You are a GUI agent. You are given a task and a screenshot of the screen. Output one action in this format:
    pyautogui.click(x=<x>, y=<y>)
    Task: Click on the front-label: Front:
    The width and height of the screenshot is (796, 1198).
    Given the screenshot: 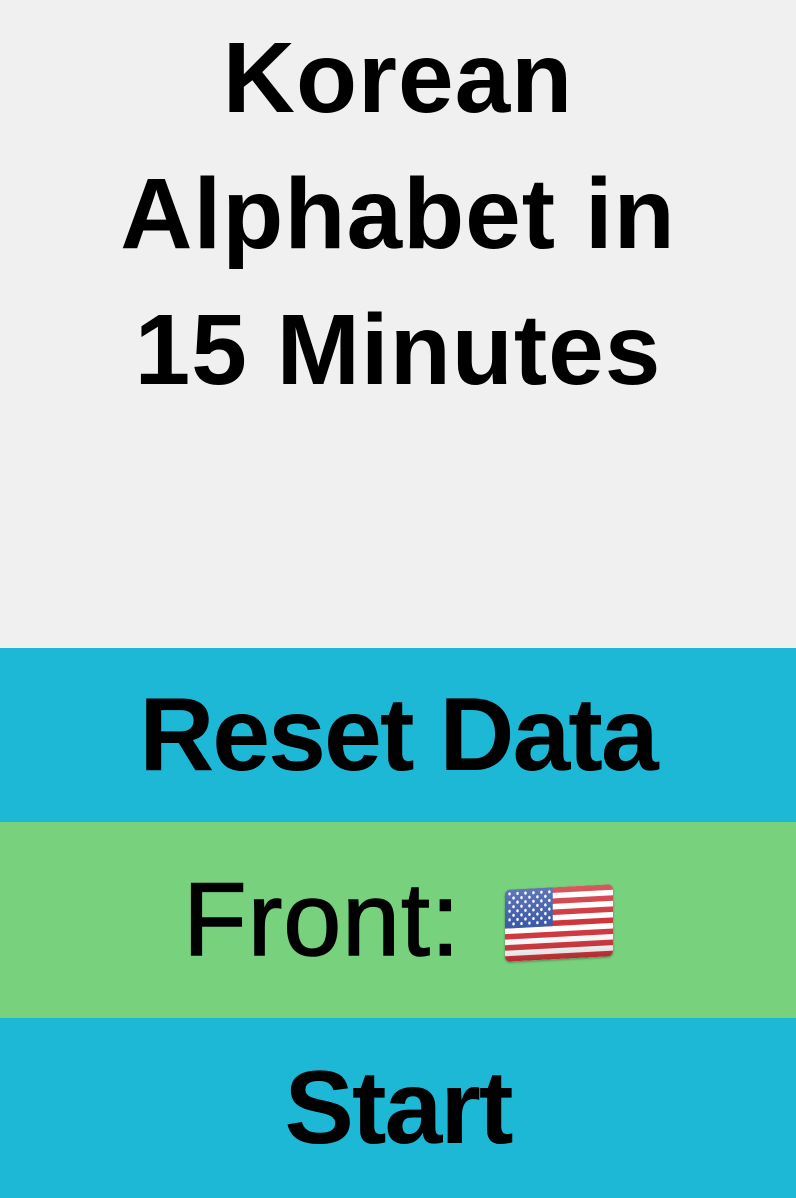 What is the action you would take?
    pyautogui.click(x=321, y=920)
    